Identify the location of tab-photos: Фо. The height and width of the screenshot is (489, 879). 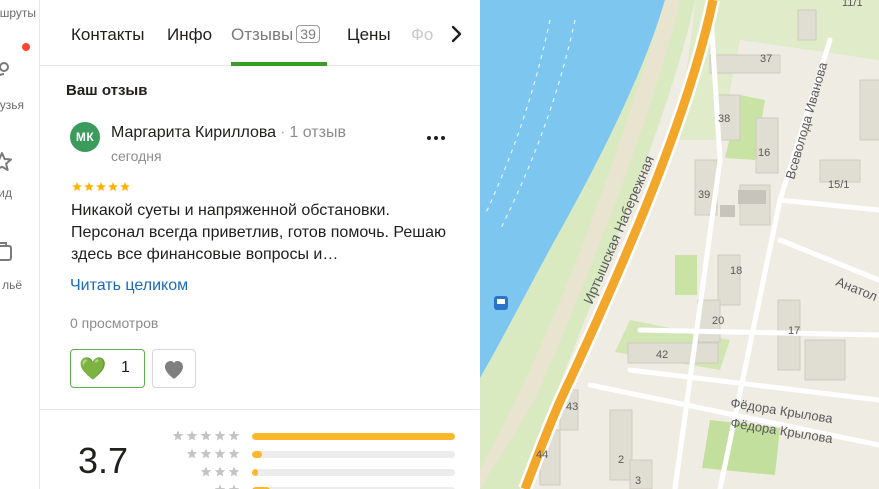
(422, 35).